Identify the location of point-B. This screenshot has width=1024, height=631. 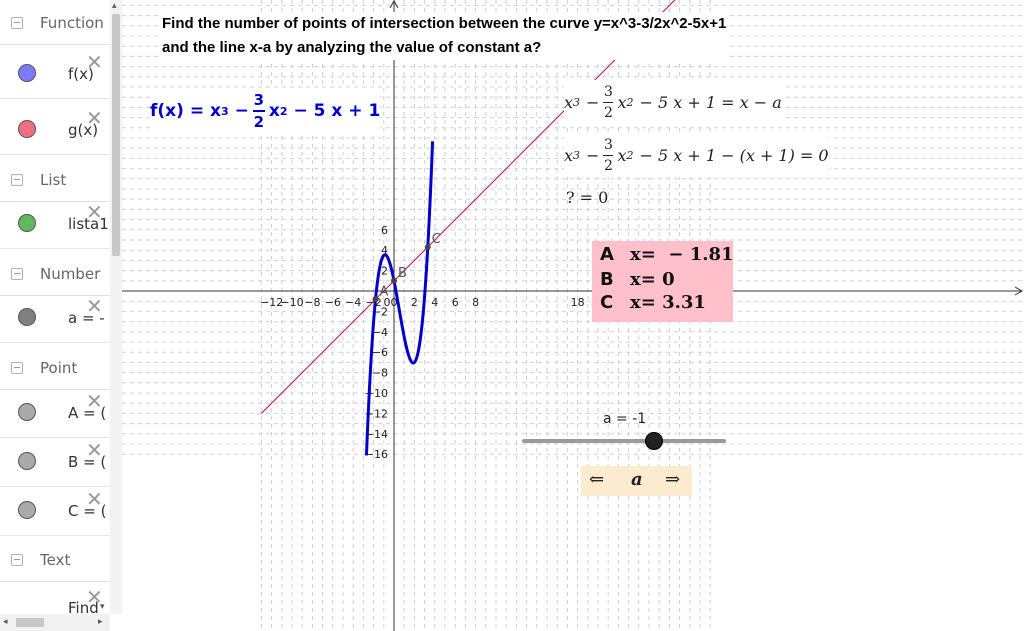
(394, 280).